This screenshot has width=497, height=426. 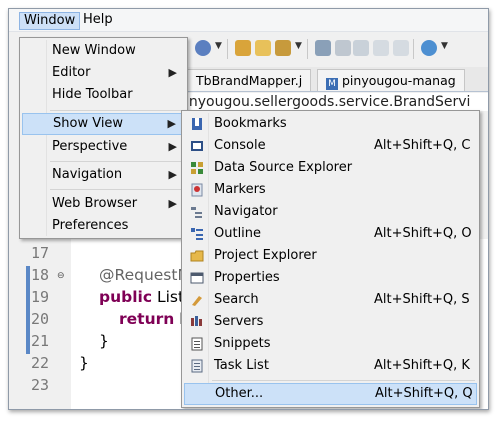 I want to click on data-source-icon, so click(x=197, y=168).